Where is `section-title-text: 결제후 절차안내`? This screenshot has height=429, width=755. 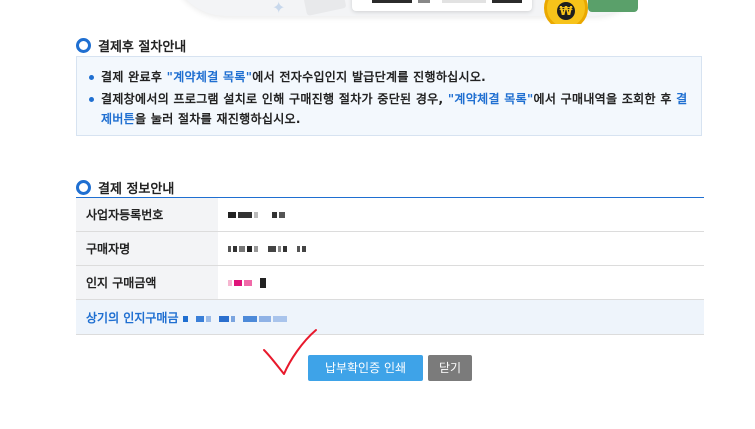
section-title-text: 결제후 절차안내 is located at coordinates (142, 47).